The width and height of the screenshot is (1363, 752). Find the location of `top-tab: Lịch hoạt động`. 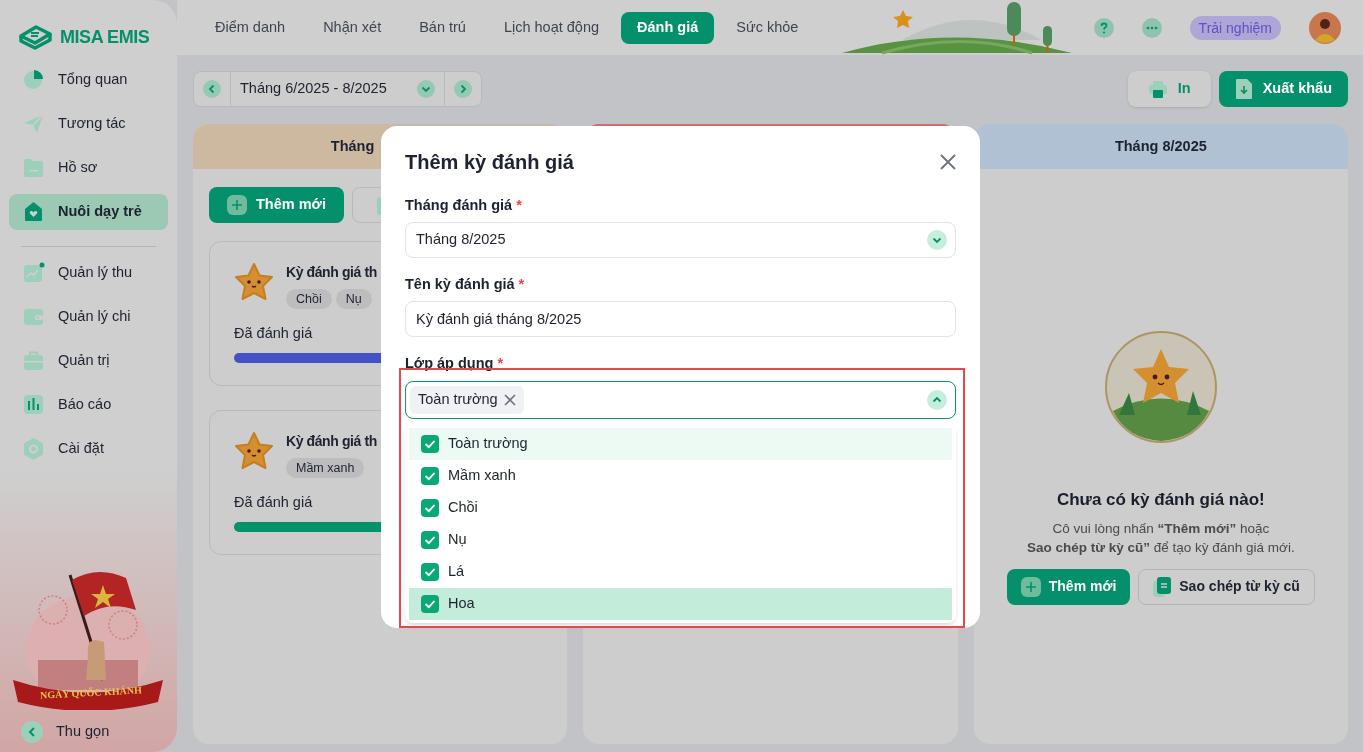

top-tab: Lịch hoạt động is located at coordinates (551, 27).